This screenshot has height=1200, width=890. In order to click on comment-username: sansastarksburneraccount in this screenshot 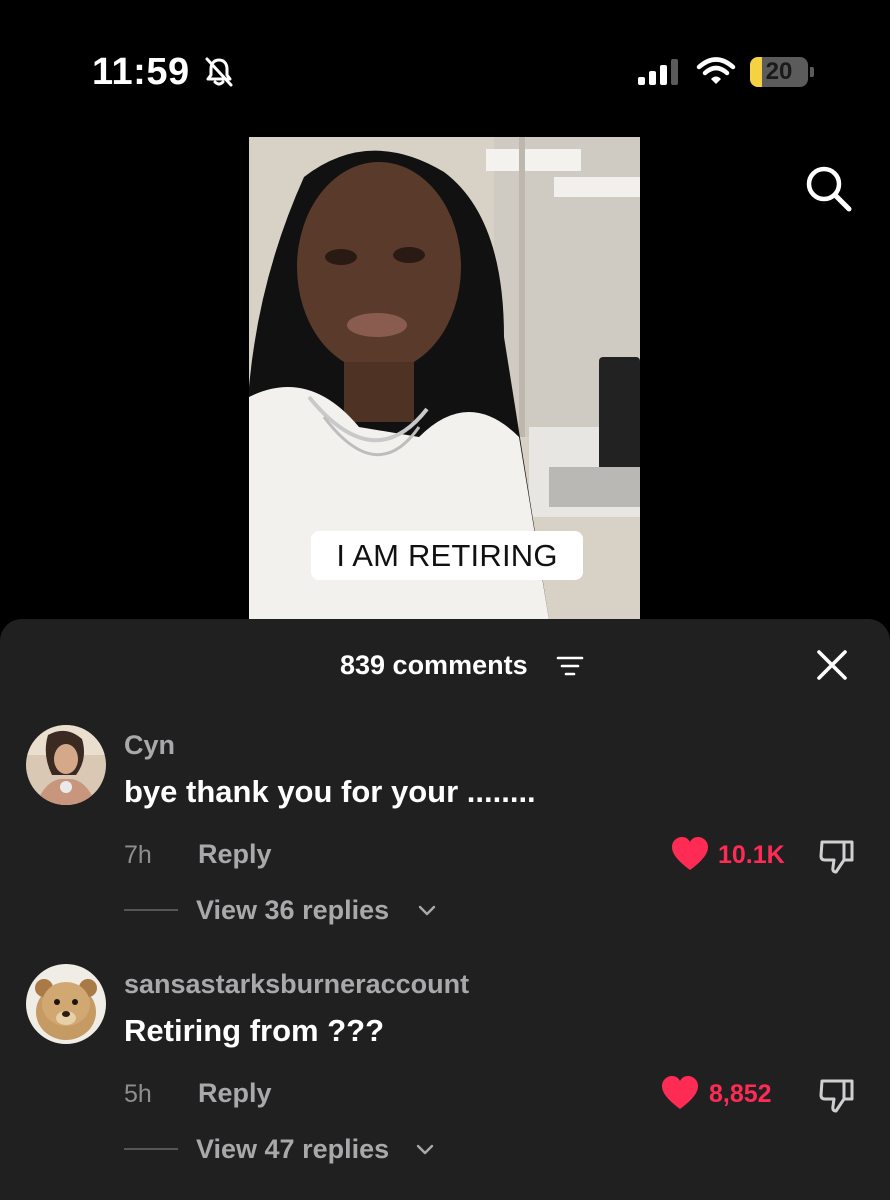, I will do `click(296, 984)`.